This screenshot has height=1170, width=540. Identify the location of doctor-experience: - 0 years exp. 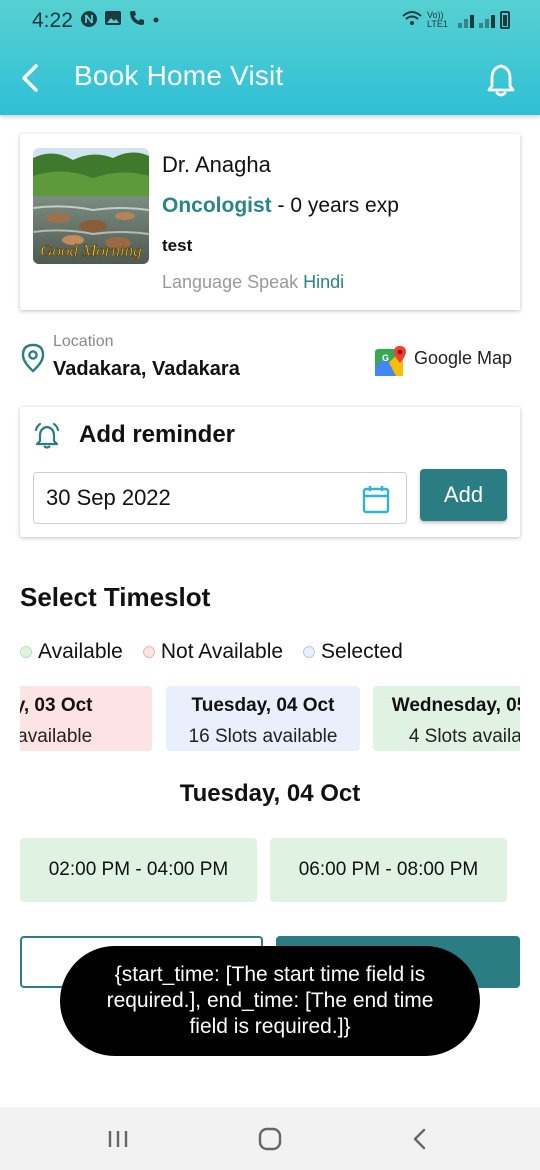
(338, 205).